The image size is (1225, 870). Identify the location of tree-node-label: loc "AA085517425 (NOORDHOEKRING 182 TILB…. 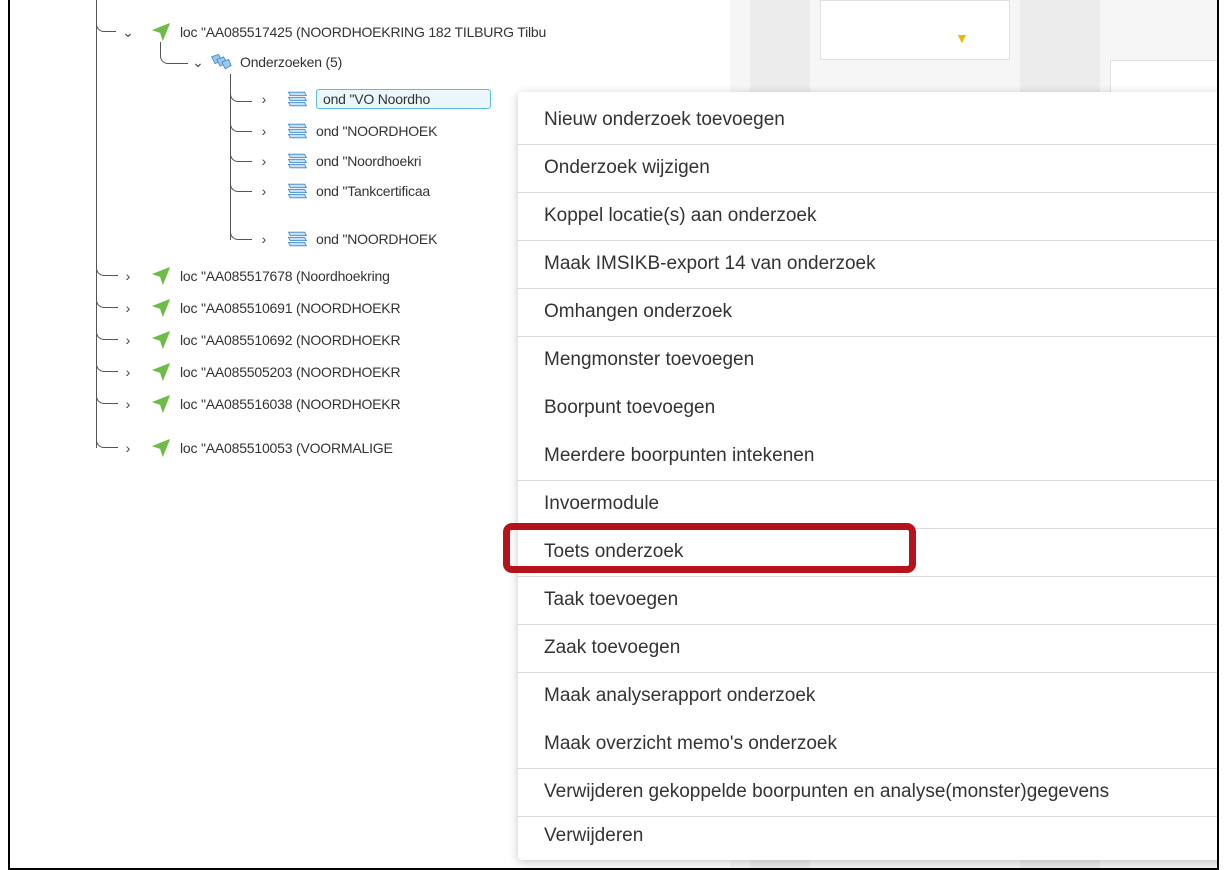
(363, 32).